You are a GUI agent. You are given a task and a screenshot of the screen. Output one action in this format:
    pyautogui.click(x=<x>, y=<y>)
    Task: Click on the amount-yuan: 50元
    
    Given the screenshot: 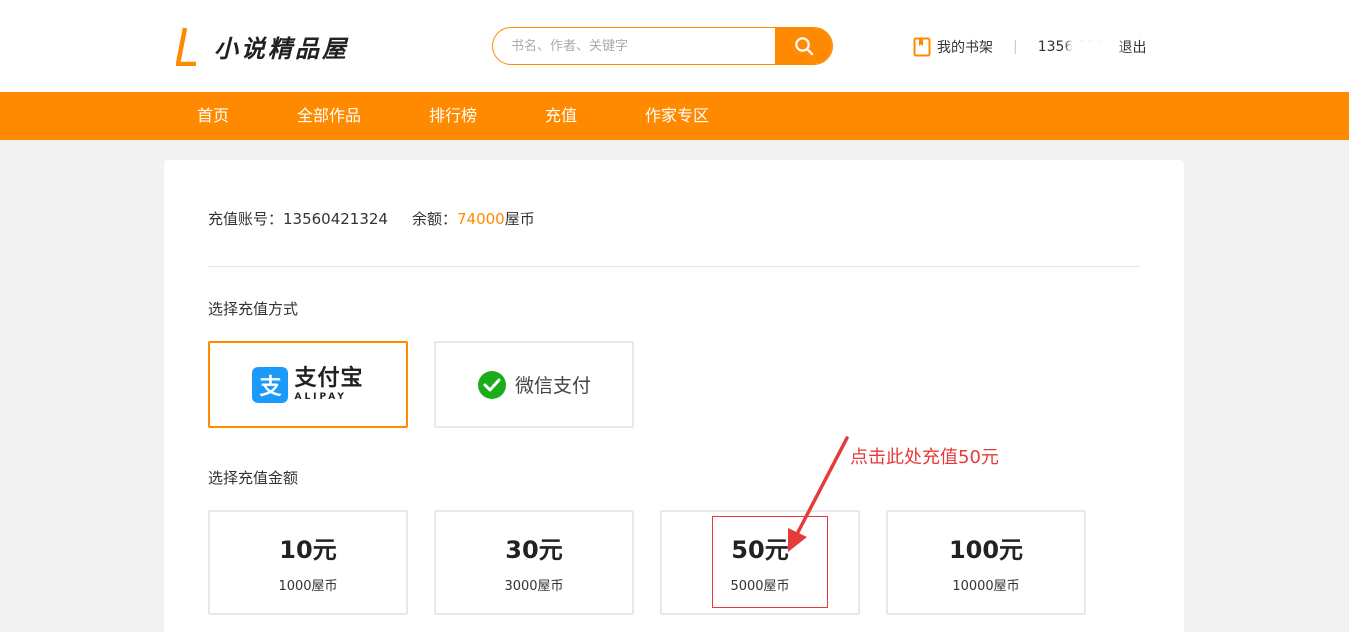 What is the action you would take?
    pyautogui.click(x=760, y=550)
    